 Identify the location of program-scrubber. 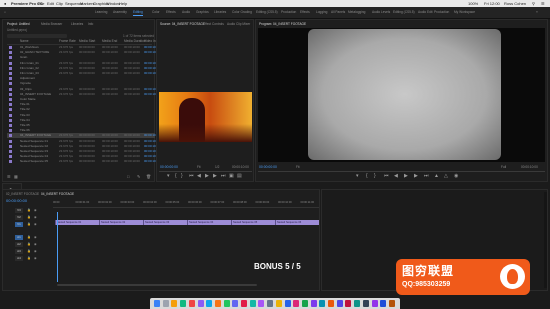
(401, 171).